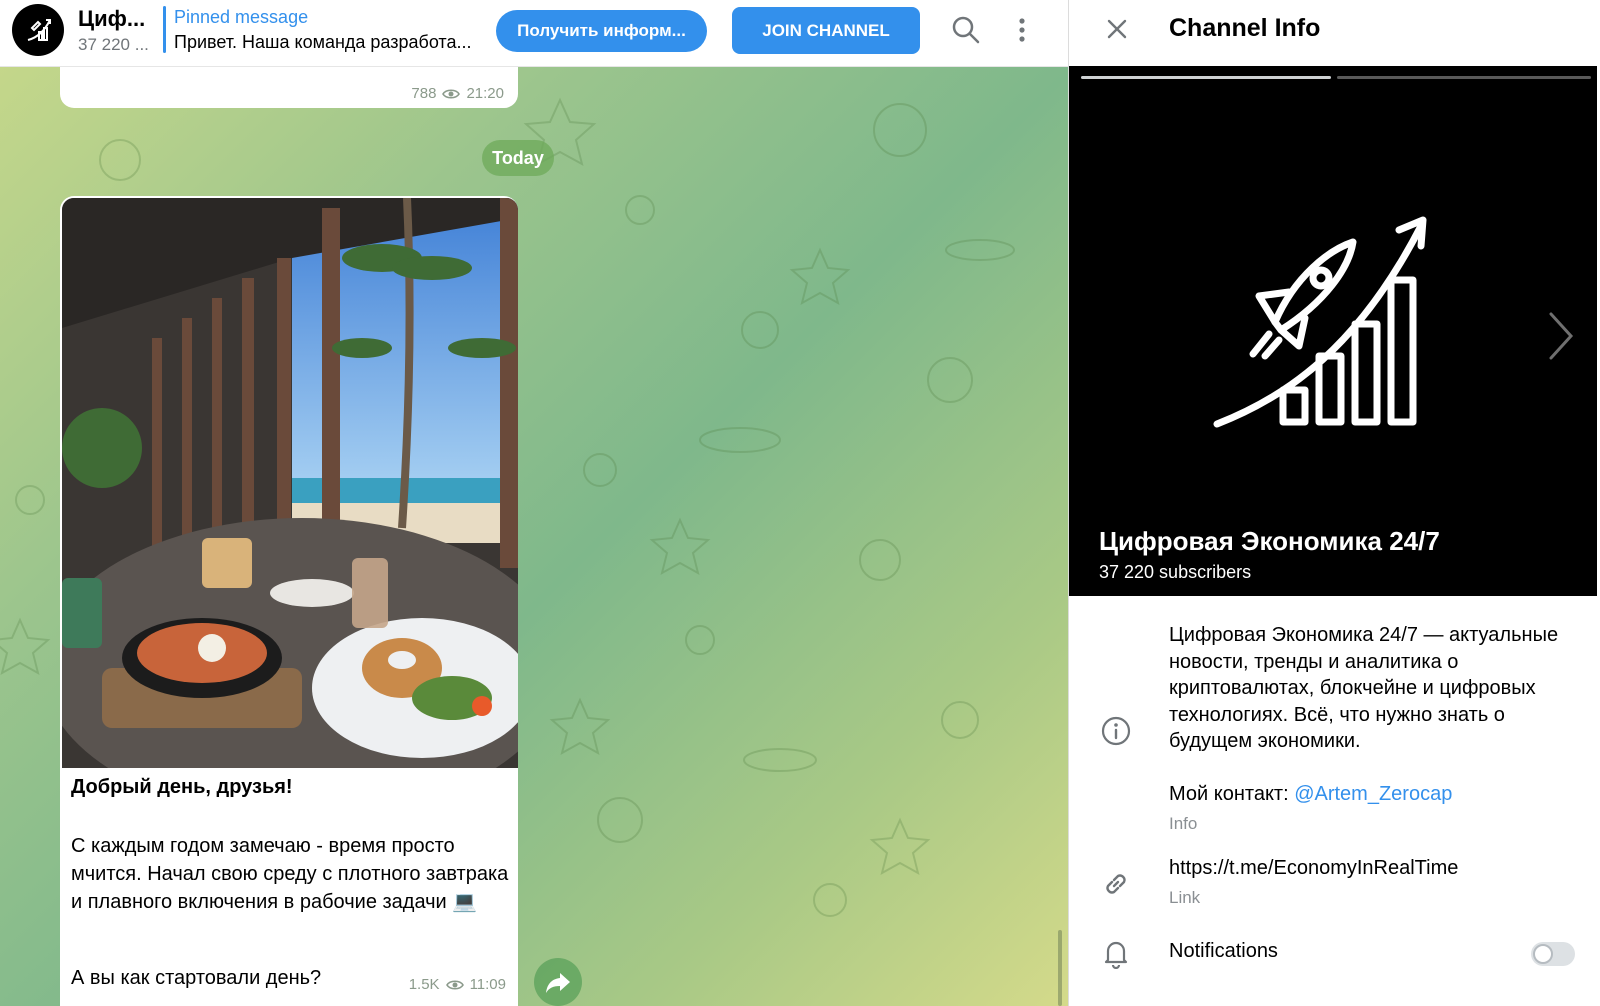 This screenshot has width=1600, height=1006. I want to click on previous-message-meta: 788 21:20, so click(457, 93).